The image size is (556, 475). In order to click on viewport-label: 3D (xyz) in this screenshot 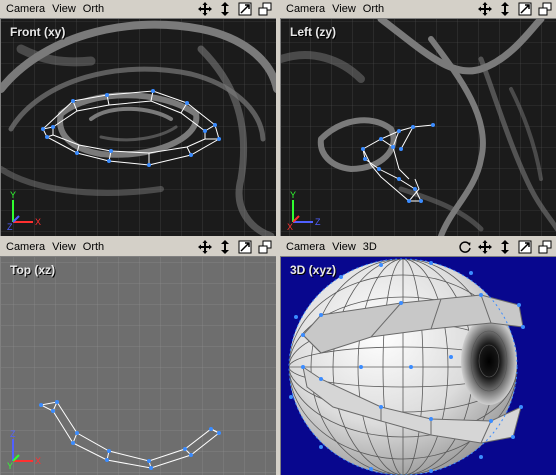, I will do `click(313, 270)`.